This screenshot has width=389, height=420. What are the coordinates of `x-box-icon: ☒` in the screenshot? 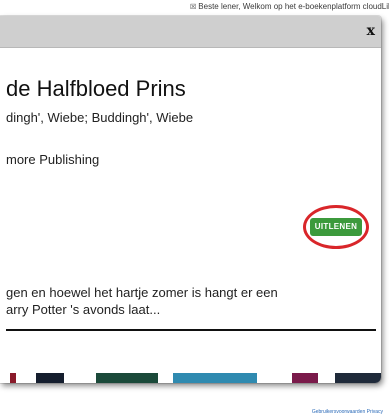 It's located at (193, 7).